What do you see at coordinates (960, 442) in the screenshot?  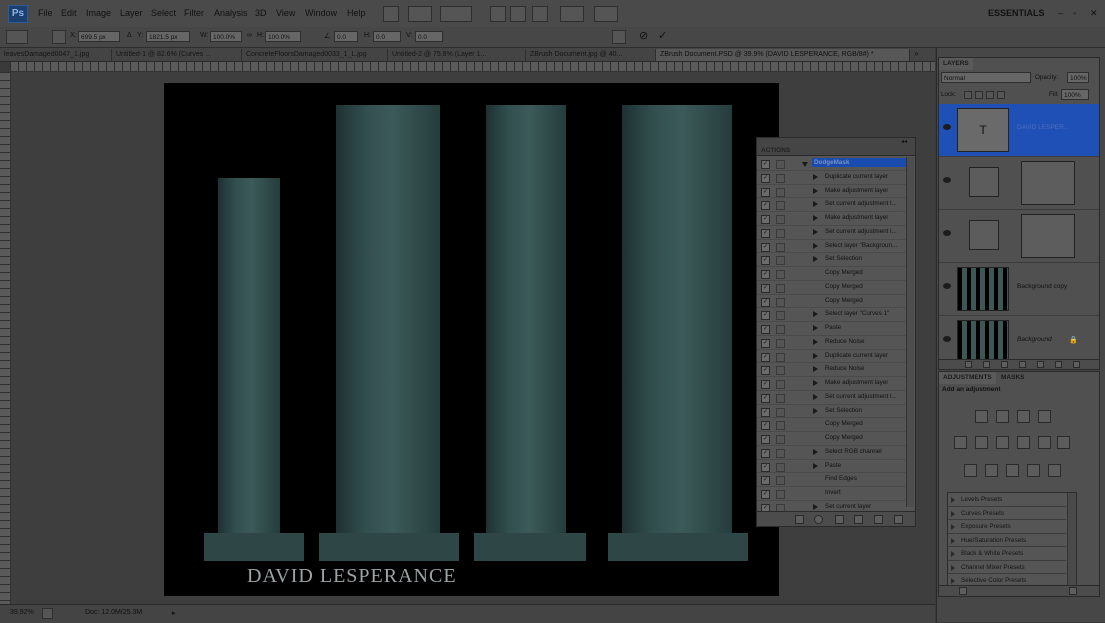 I see `vibrance-icon` at bounding box center [960, 442].